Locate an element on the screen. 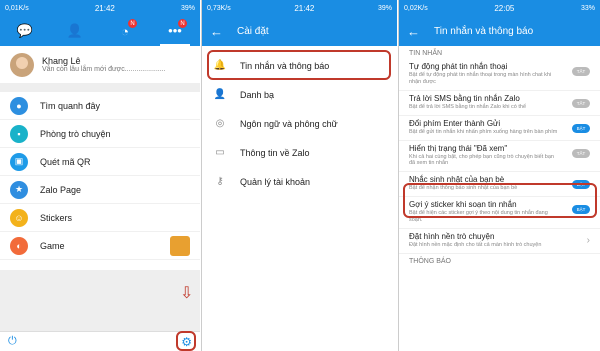 The width and height of the screenshot is (600, 351). tab-contacts: 👤 is located at coordinates (75, 31).